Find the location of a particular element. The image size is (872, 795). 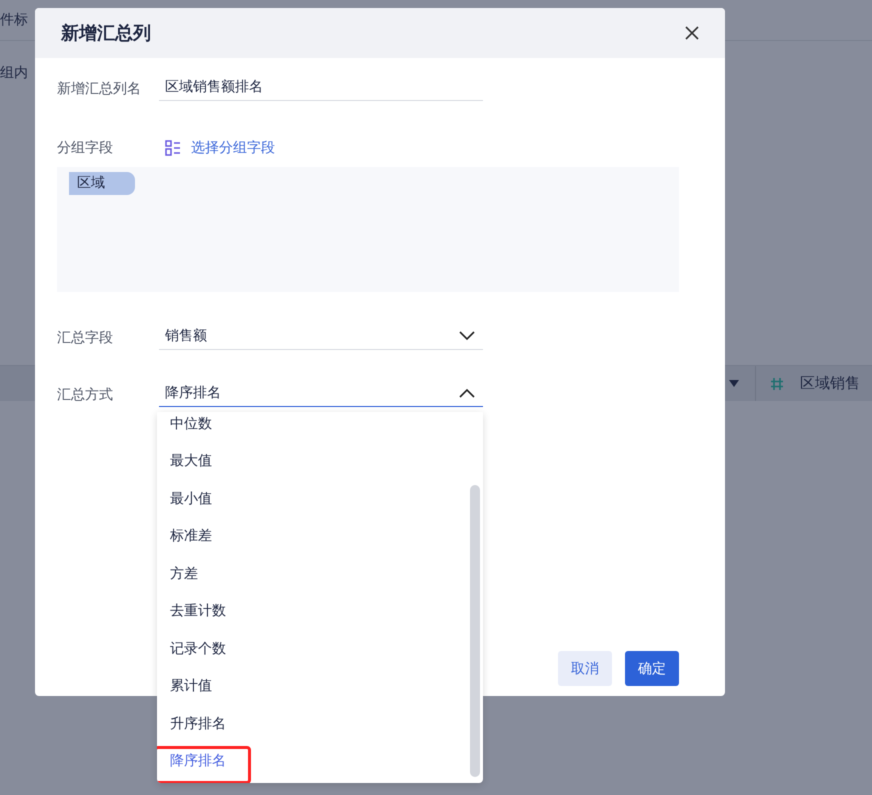

menu-item: 最小值 is located at coordinates (320, 499).